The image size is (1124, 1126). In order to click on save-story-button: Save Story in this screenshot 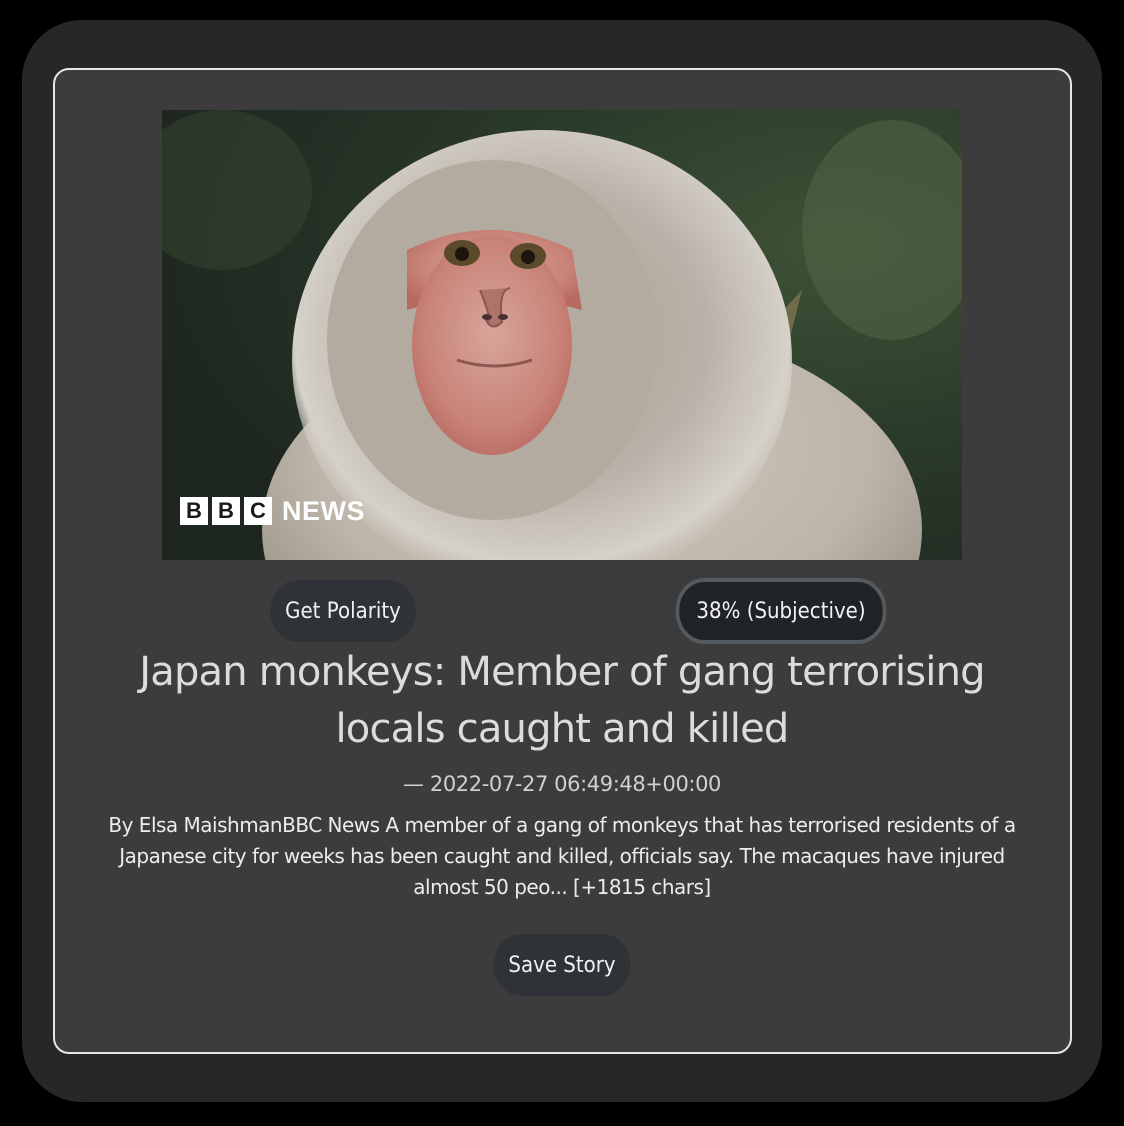, I will do `click(562, 965)`.